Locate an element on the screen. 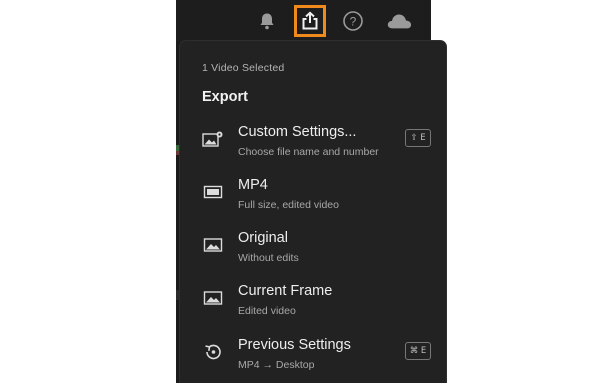 This screenshot has height=383, width=600. item-description: Without edits is located at coordinates (268, 258).